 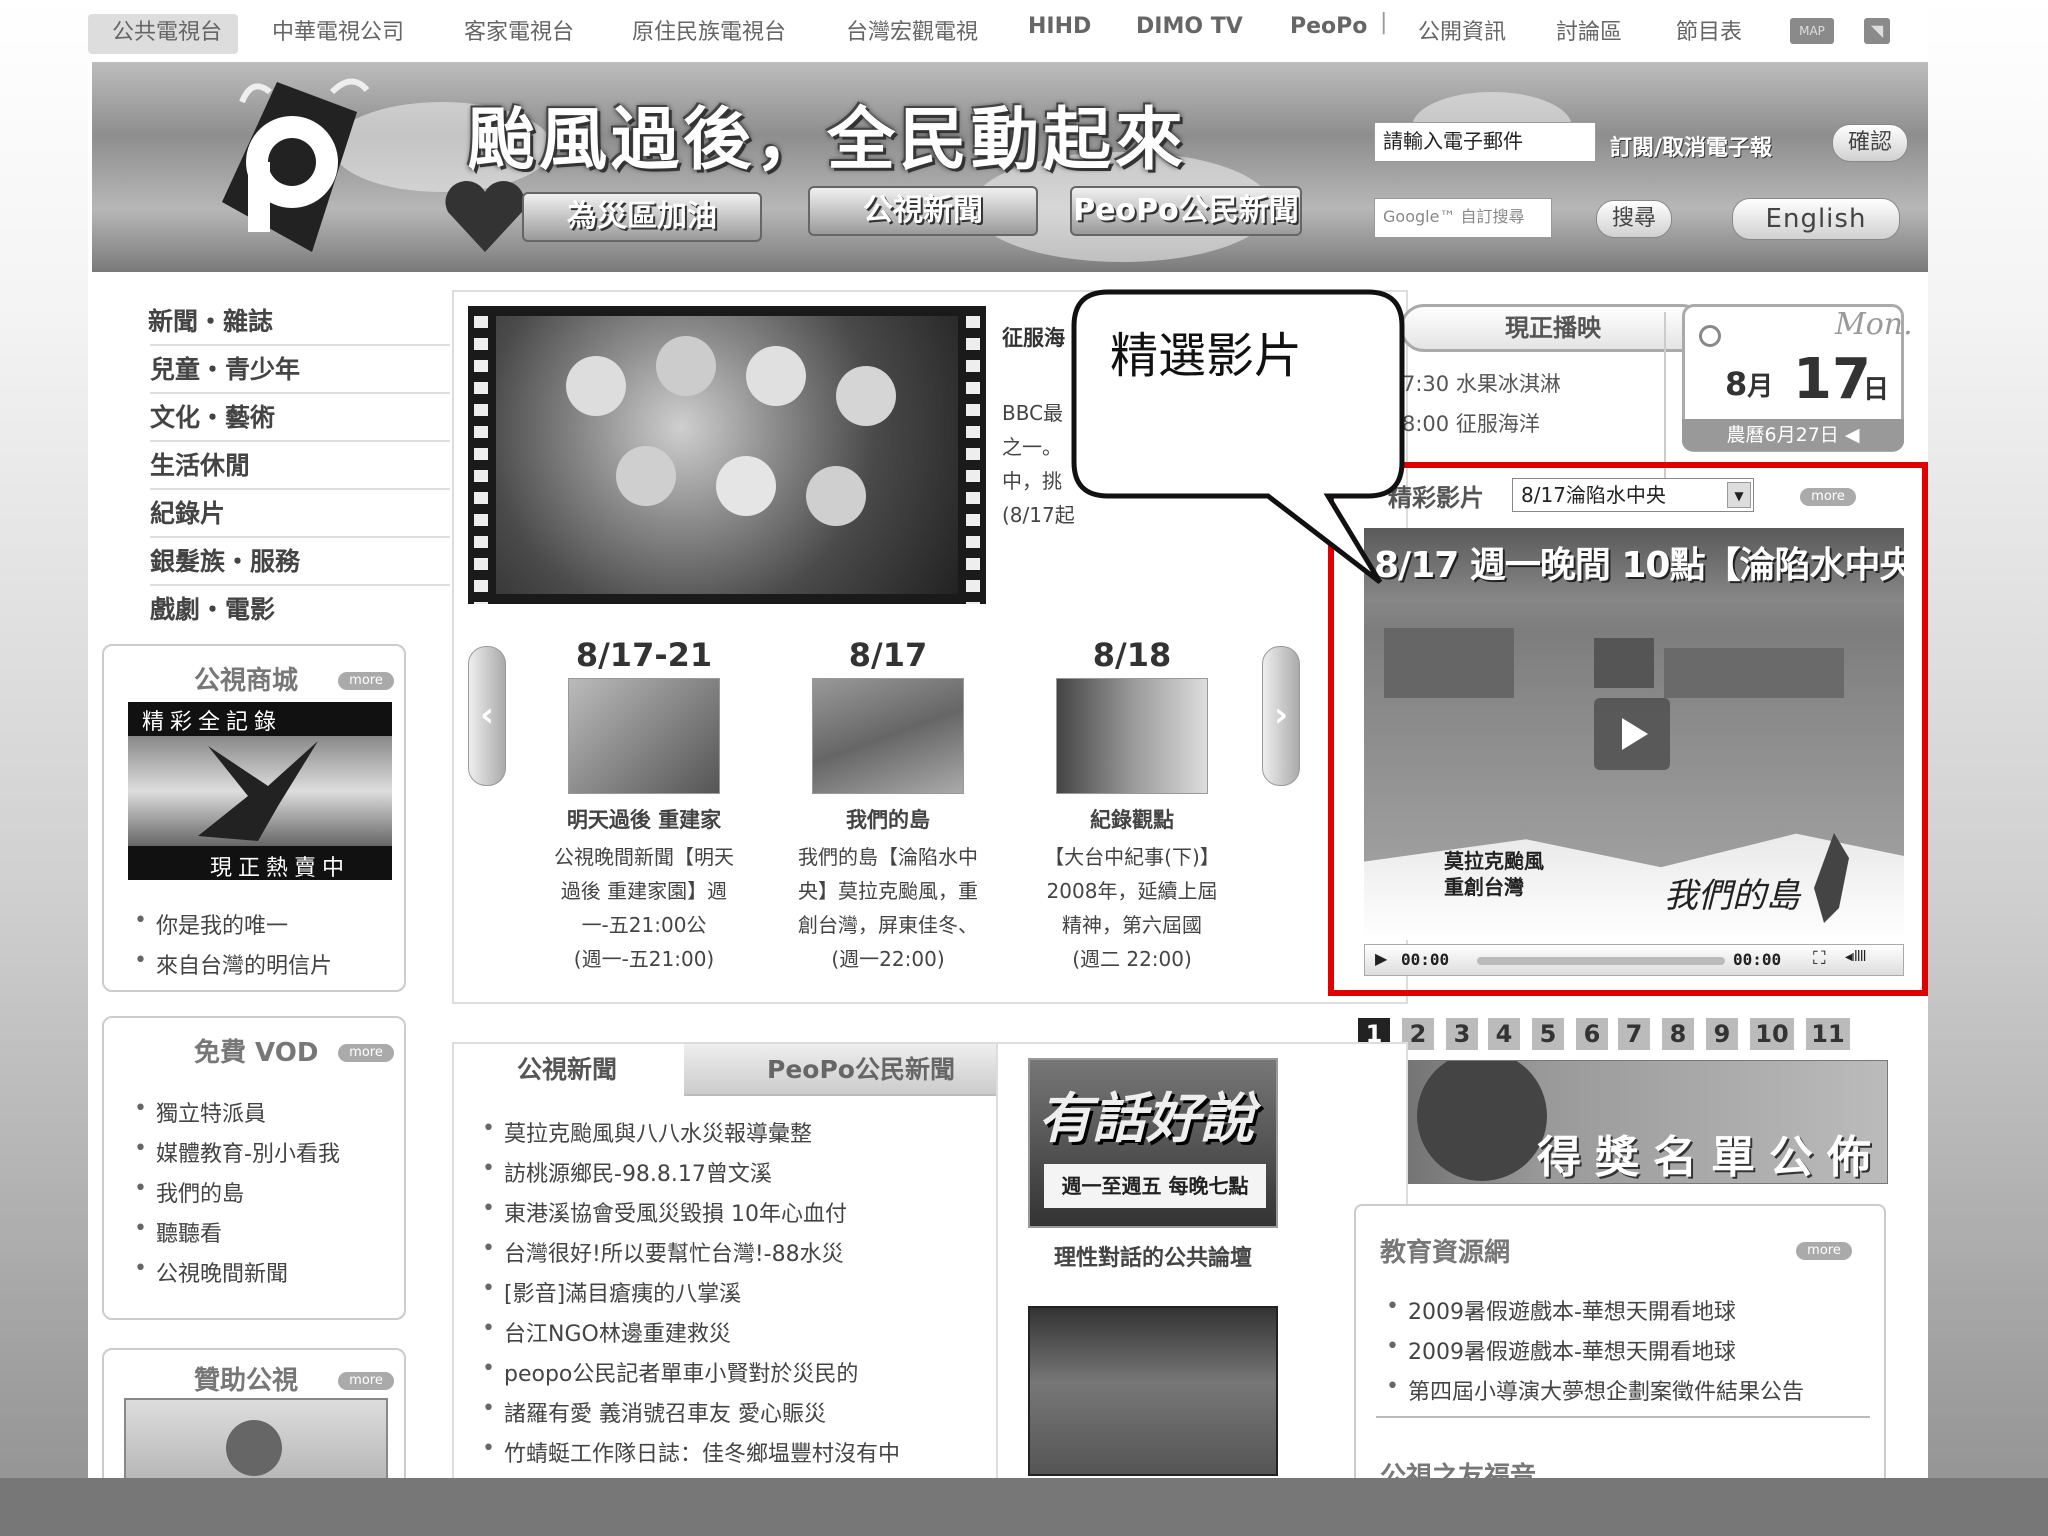 What do you see at coordinates (338, 30) in the screenshot?
I see `nav-cts: 中華電視公司` at bounding box center [338, 30].